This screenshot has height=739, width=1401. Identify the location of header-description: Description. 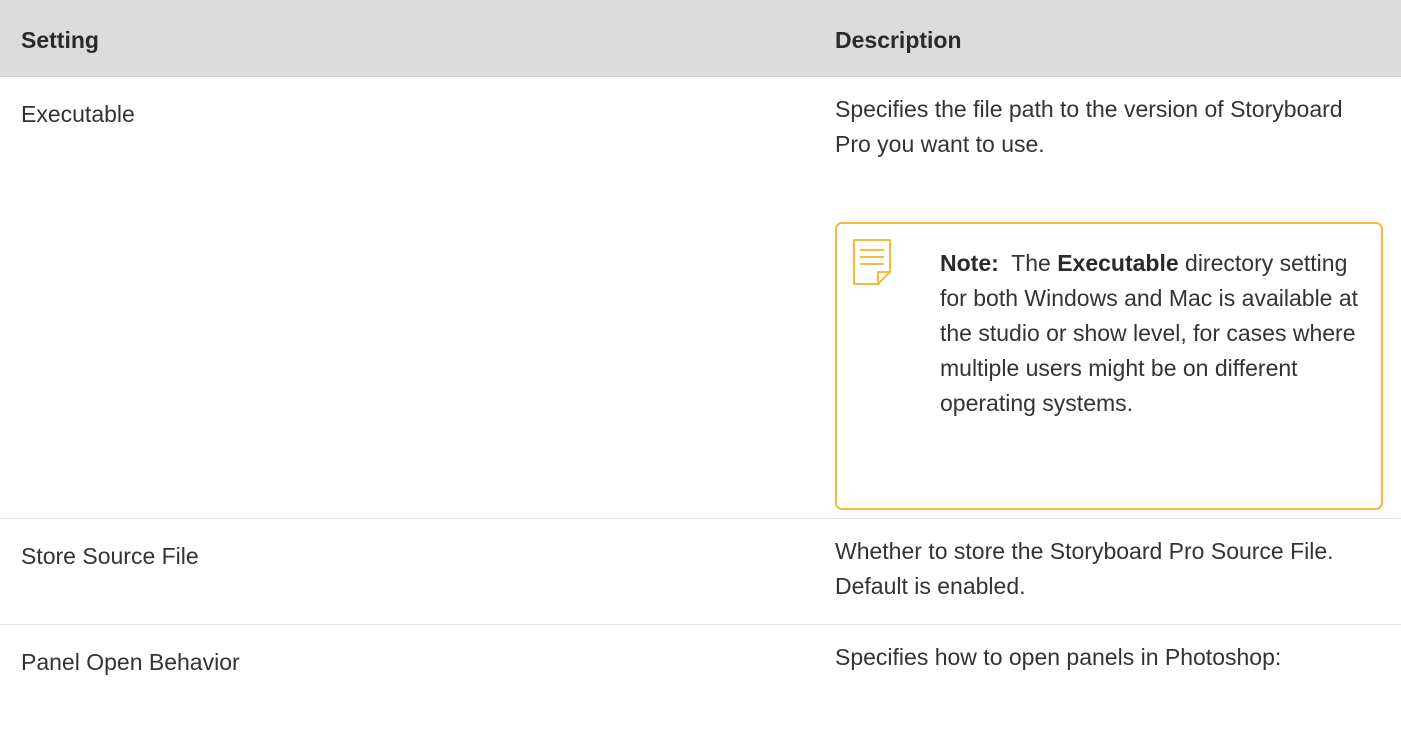
(898, 40).